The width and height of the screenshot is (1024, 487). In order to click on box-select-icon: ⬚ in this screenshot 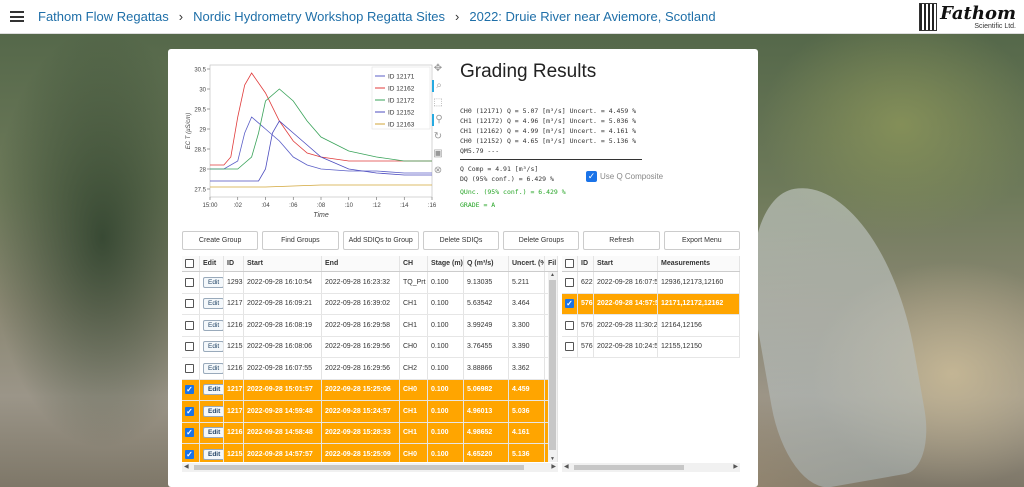, I will do `click(438, 103)`.